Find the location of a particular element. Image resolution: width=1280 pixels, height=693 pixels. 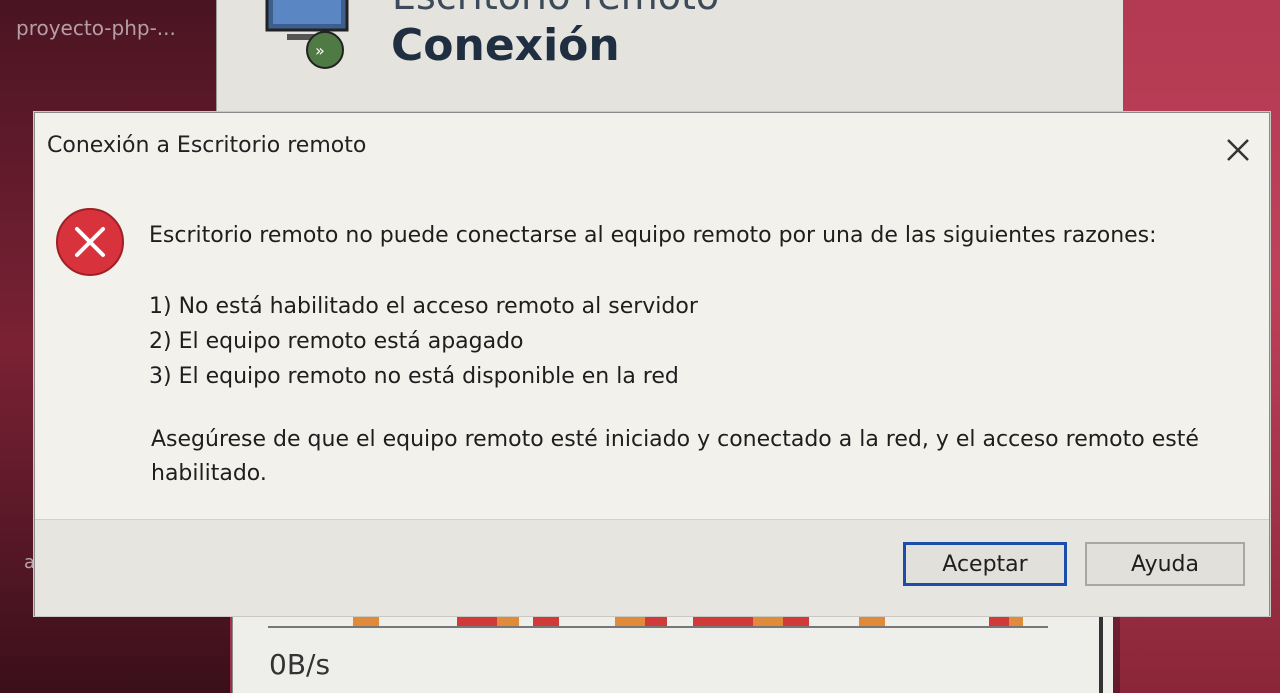

remote-desktop-window: » Escritorio remoto Conexión is located at coordinates (669, 56).